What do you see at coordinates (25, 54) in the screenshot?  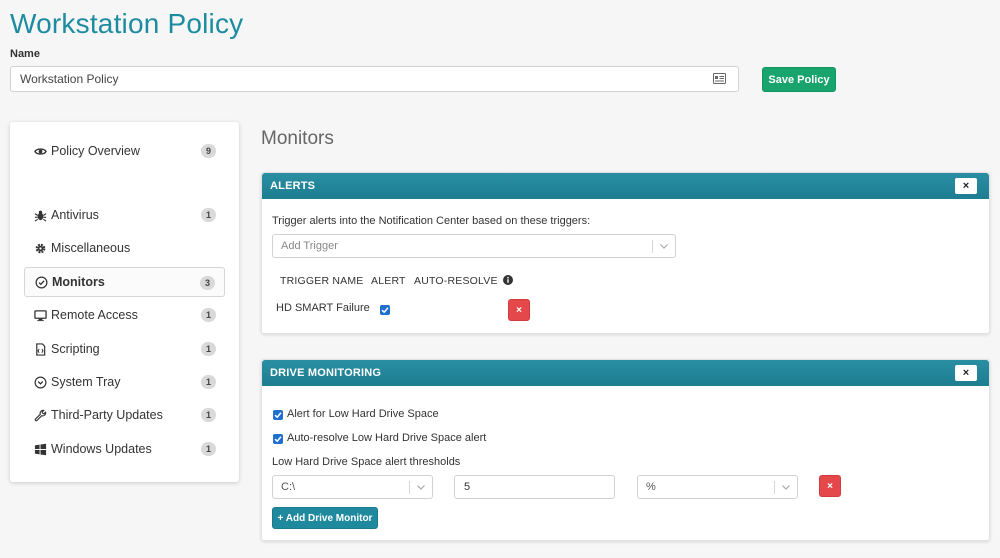 I see `name-label: Name` at bounding box center [25, 54].